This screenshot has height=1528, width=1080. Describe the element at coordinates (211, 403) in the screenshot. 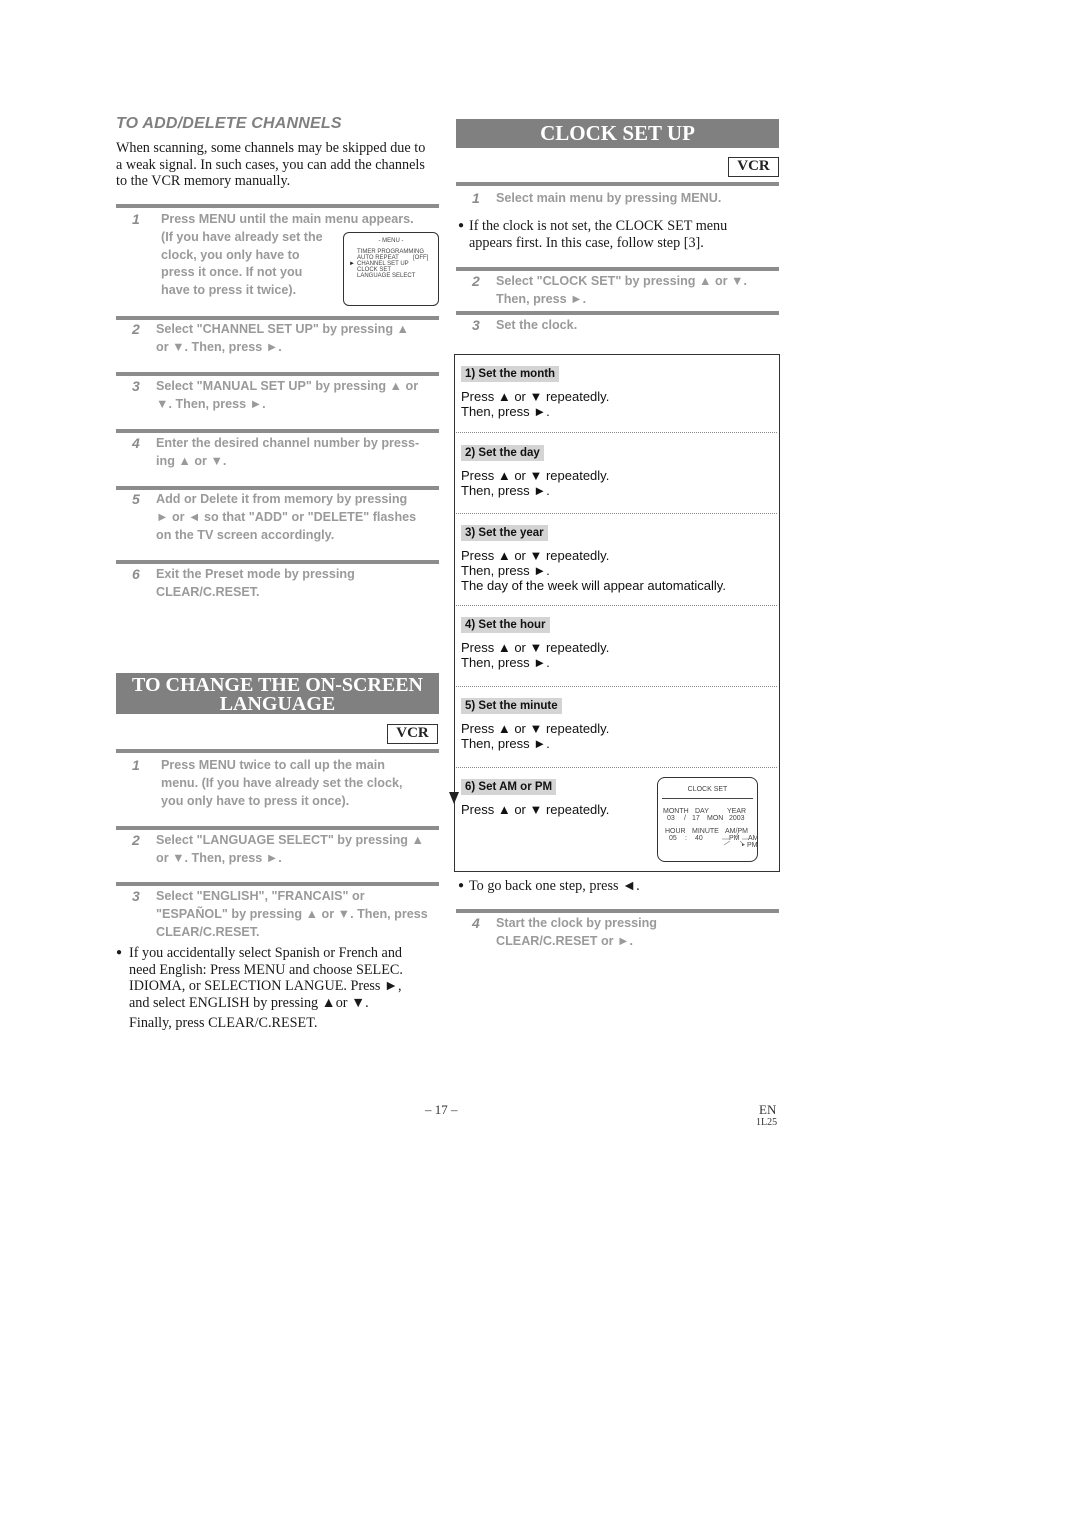

I see `step-line: ▼. Then, press ►.` at that location.